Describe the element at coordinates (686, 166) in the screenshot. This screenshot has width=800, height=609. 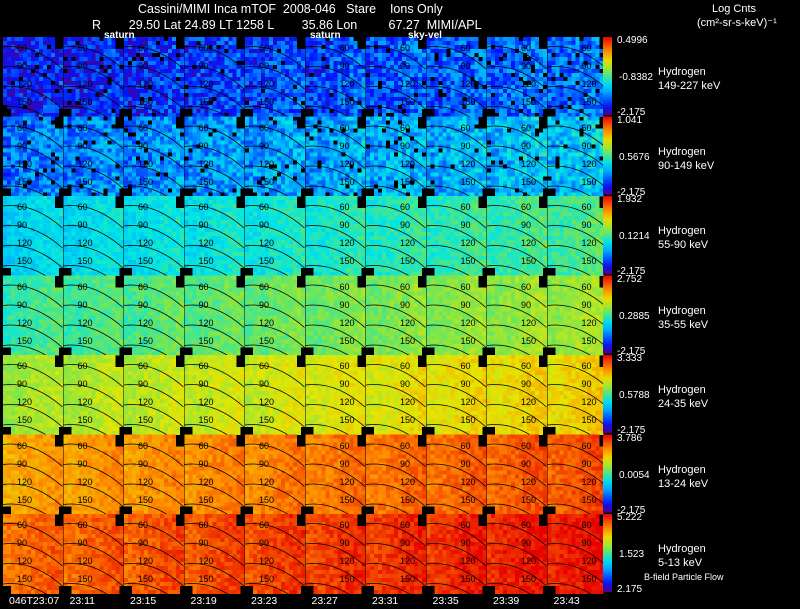
I see `energy-range: 90-149 keV` at that location.